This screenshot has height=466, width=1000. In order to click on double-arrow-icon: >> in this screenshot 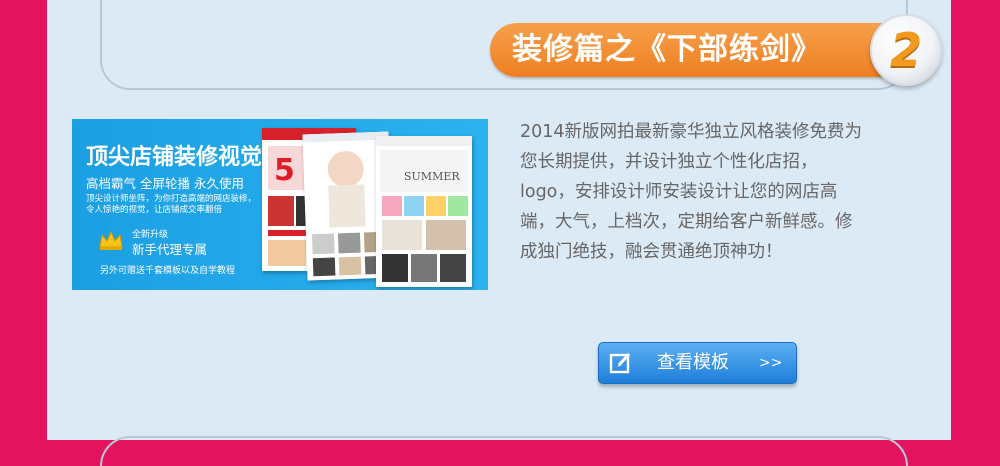, I will do `click(771, 363)`.